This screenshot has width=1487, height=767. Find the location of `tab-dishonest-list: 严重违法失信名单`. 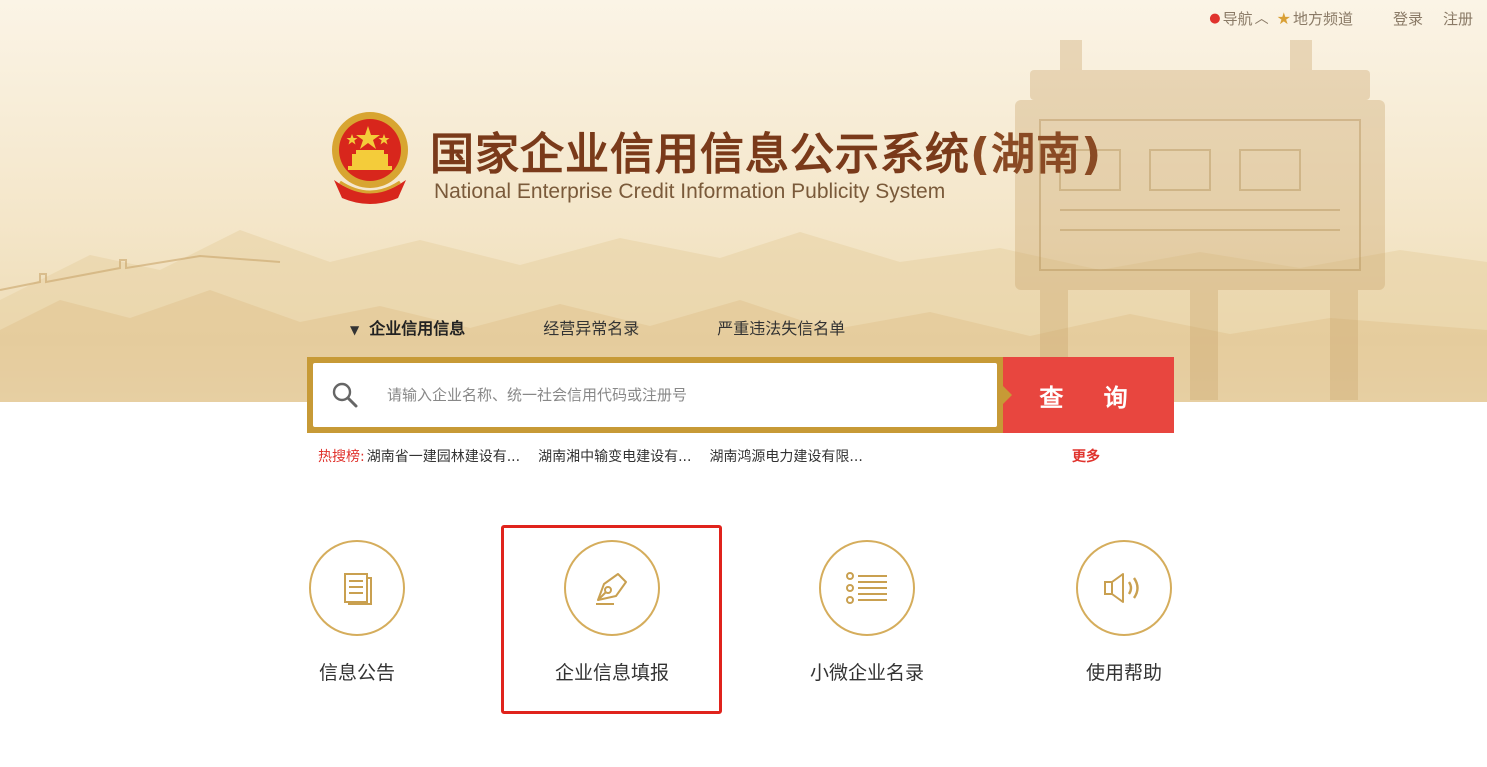

tab-dishonest-list: 严重违法失信名单 is located at coordinates (781, 327).